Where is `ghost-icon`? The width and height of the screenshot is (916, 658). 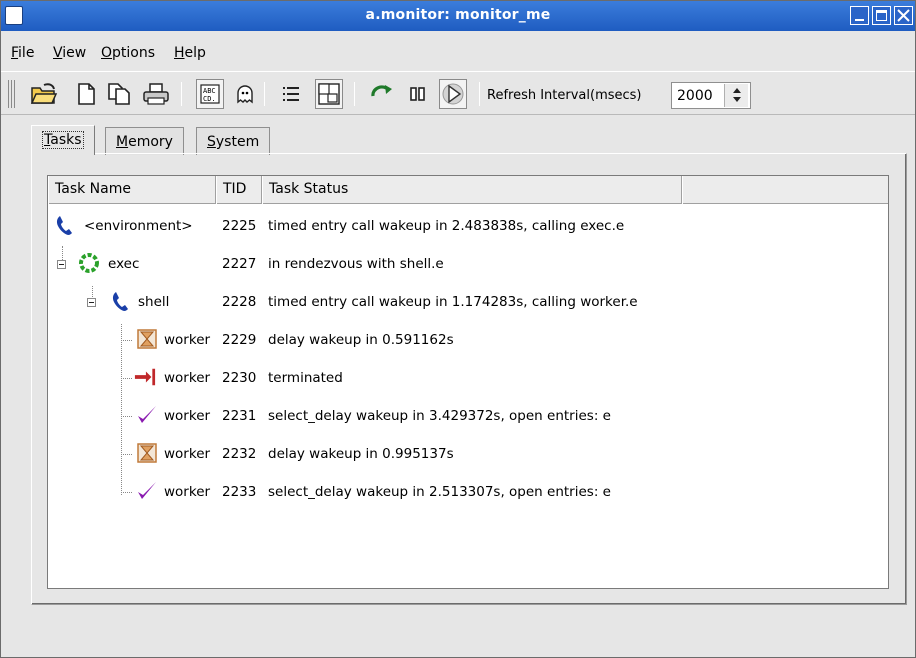
ghost-icon is located at coordinates (245, 94).